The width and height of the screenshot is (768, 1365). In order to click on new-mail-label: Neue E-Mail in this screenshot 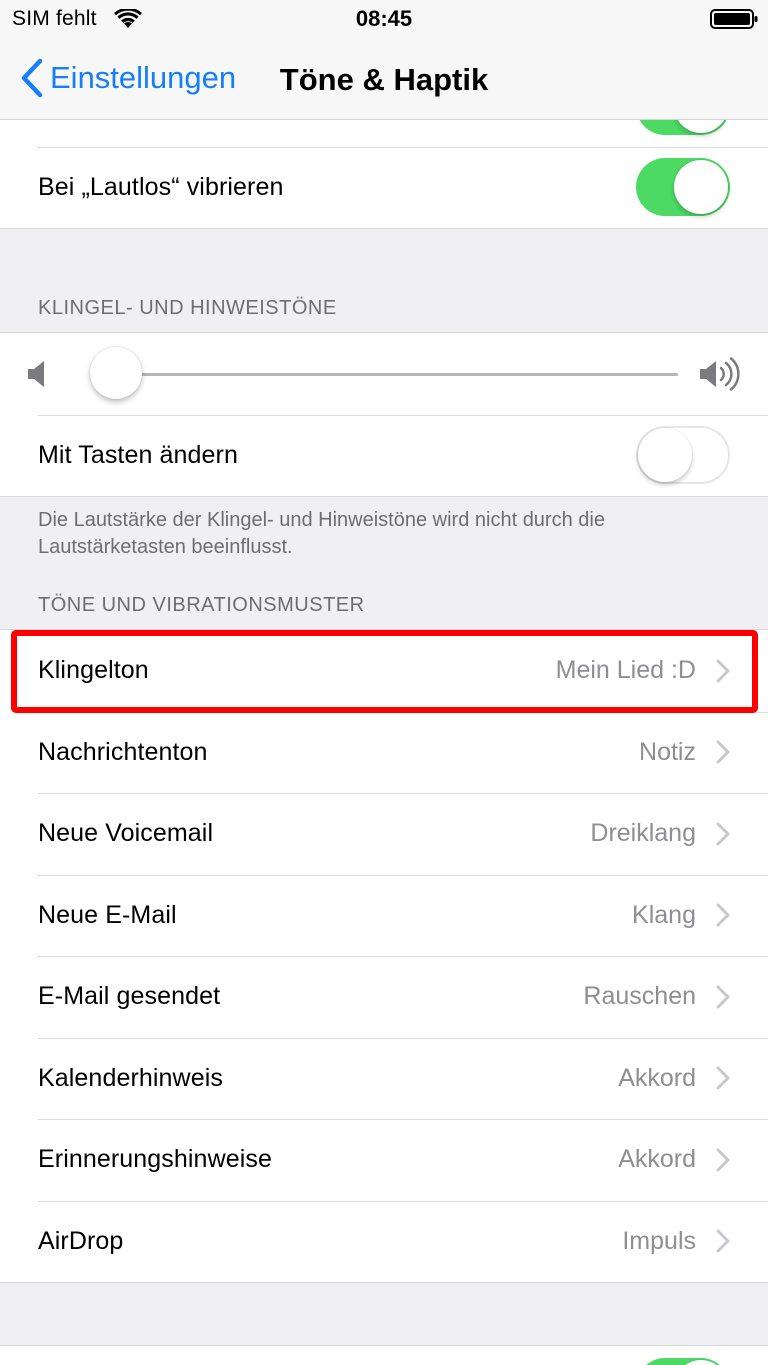, I will do `click(107, 914)`.